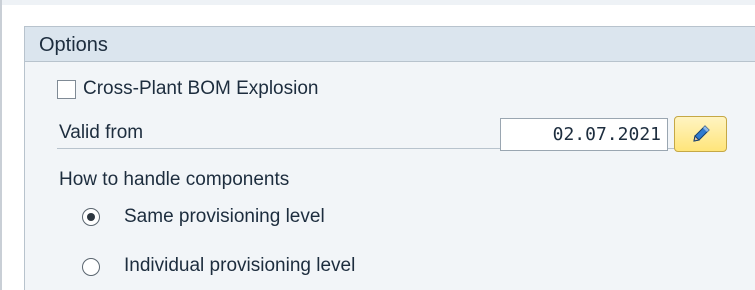 The image size is (755, 290). I want to click on individual-provisioning-radio, so click(91, 267).